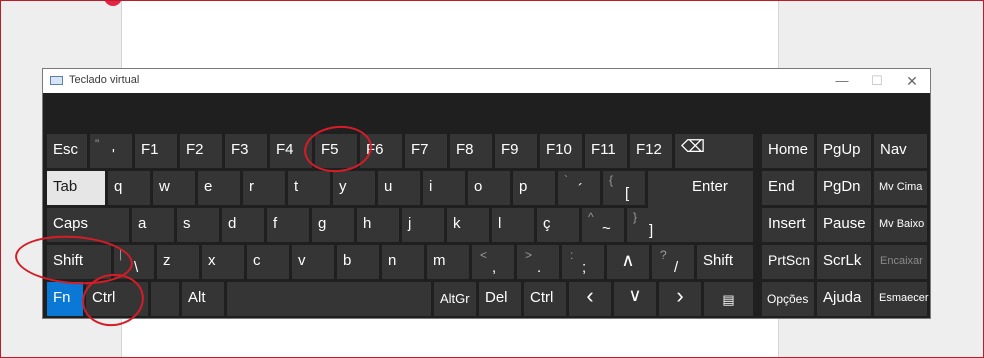  What do you see at coordinates (545, 299) in the screenshot?
I see `key-ctrl-right: Ctrl` at bounding box center [545, 299].